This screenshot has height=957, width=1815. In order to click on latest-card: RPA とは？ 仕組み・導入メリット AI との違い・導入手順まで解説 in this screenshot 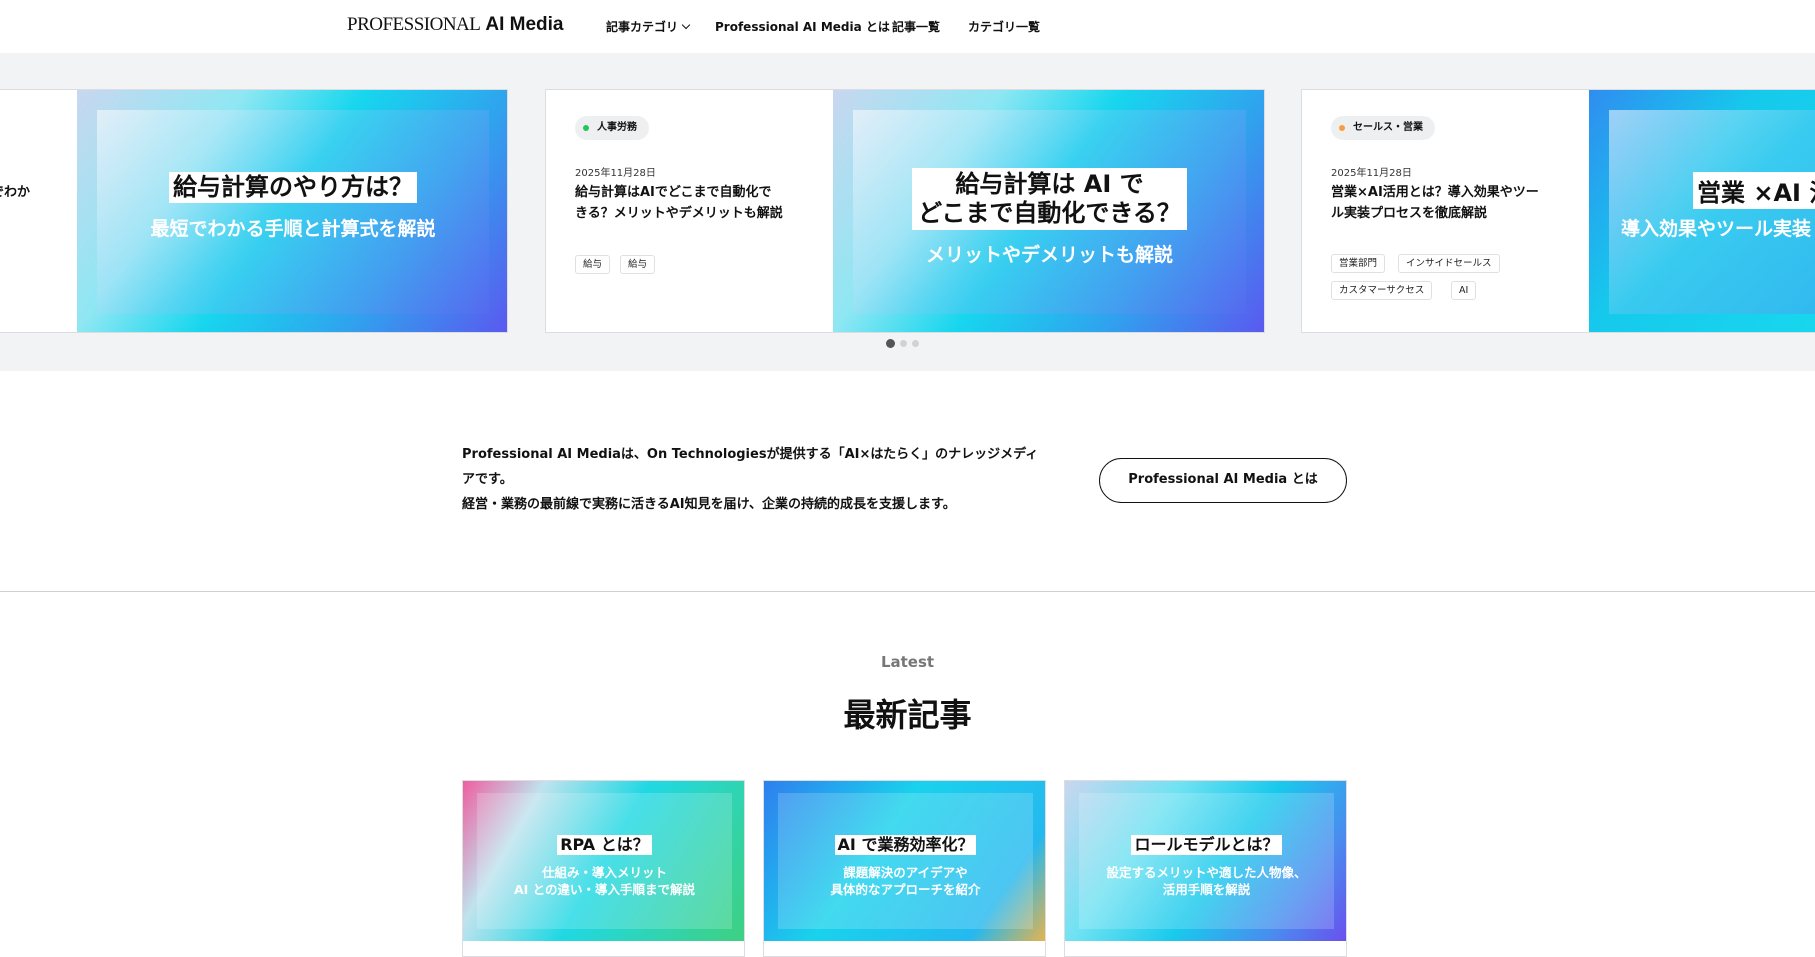, I will do `click(603, 868)`.